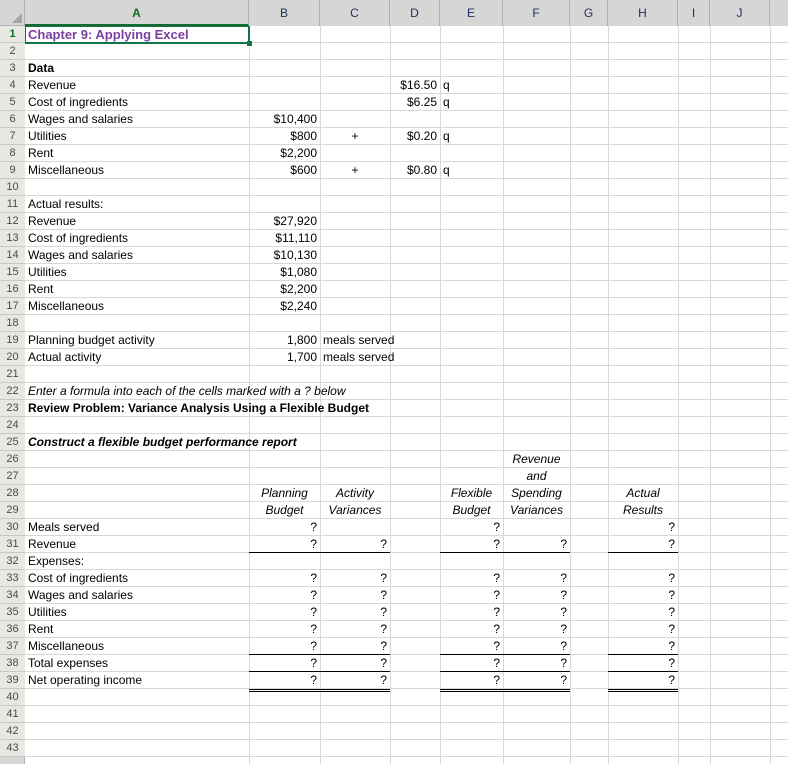  Describe the element at coordinates (284, 153) in the screenshot. I see `cell-B8: $2,200` at that location.